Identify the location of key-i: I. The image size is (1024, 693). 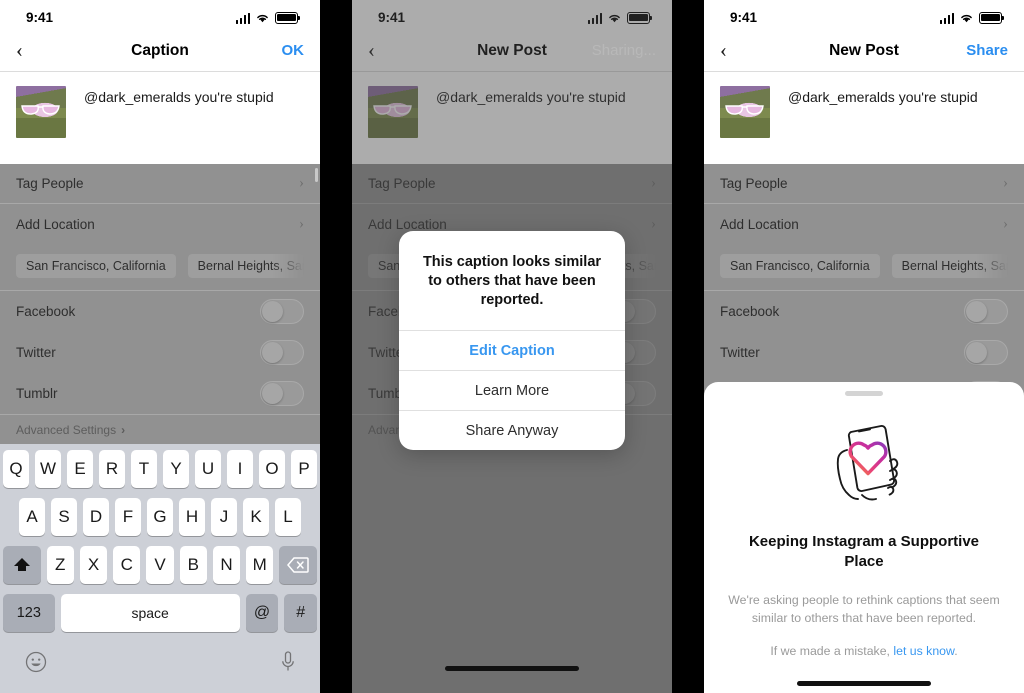
(240, 469).